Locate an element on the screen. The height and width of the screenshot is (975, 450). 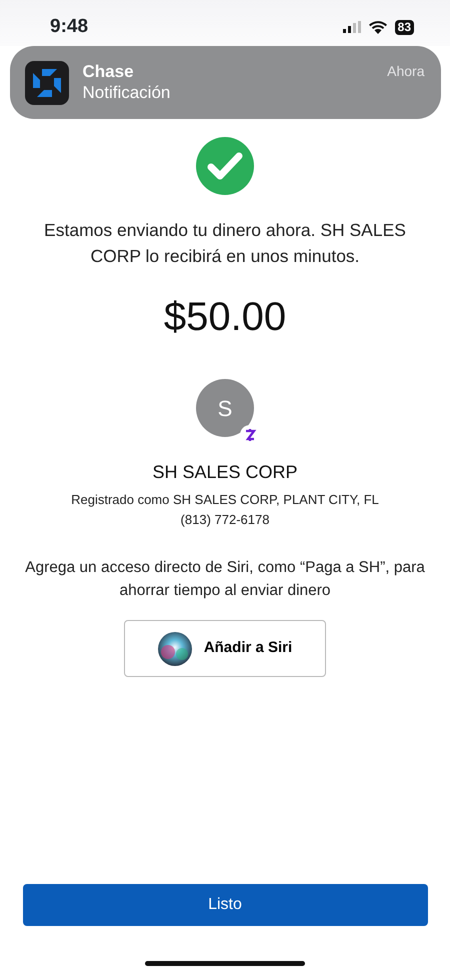
notification-app-name: Chase is located at coordinates (108, 71).